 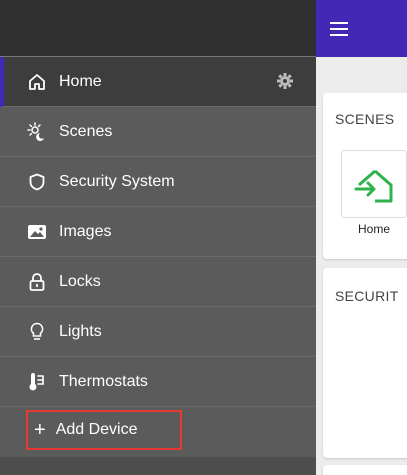 I want to click on home-arrow-icon, so click(x=373, y=186).